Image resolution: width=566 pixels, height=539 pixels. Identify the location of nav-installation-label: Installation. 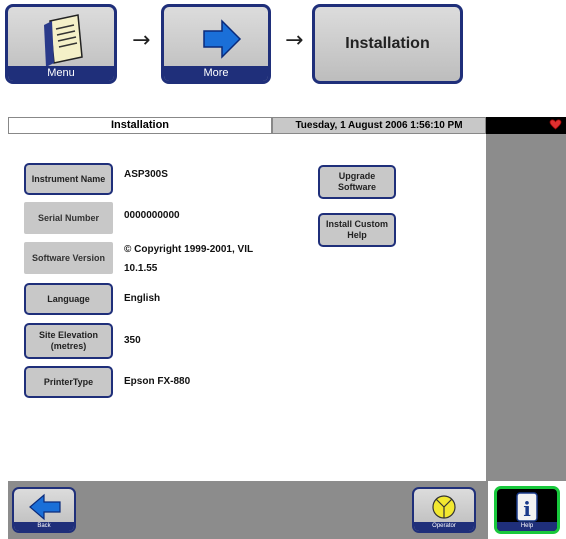
(387, 43).